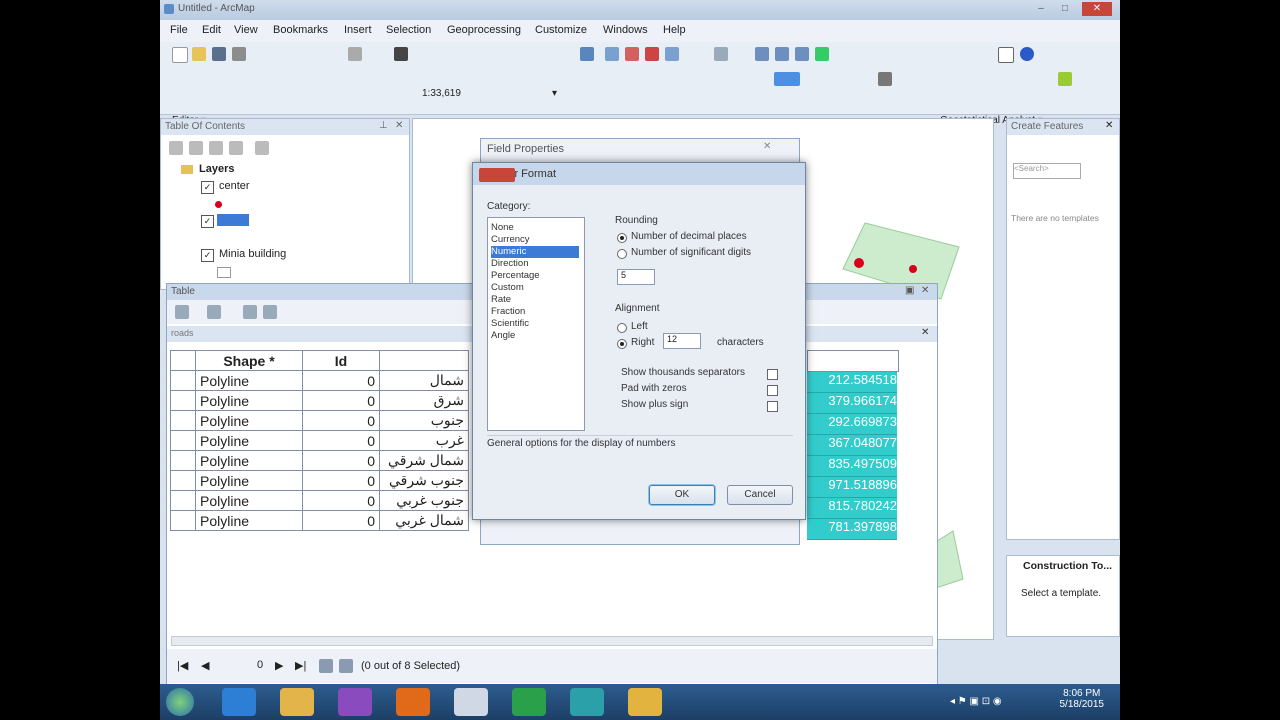 The height and width of the screenshot is (720, 1280). What do you see at coordinates (535, 312) in the screenshot?
I see `category-fraction: Fraction` at bounding box center [535, 312].